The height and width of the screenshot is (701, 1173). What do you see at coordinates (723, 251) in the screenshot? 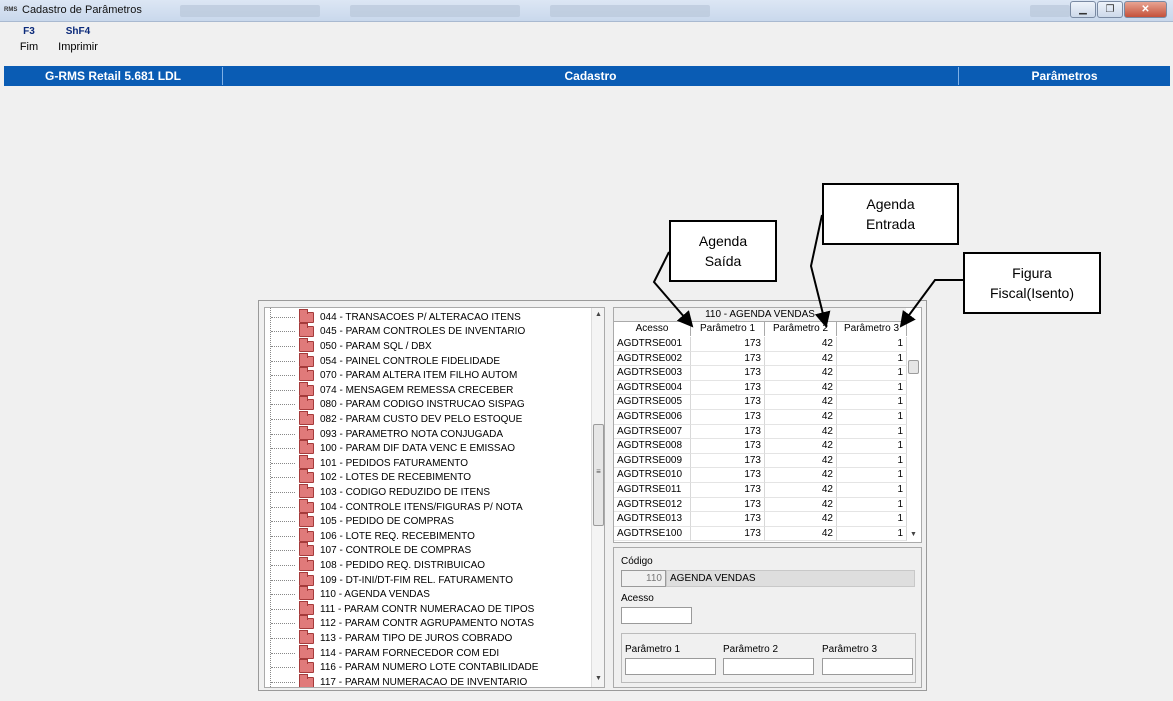
I see `callout-agenda-saida: Agenda Saída` at bounding box center [723, 251].